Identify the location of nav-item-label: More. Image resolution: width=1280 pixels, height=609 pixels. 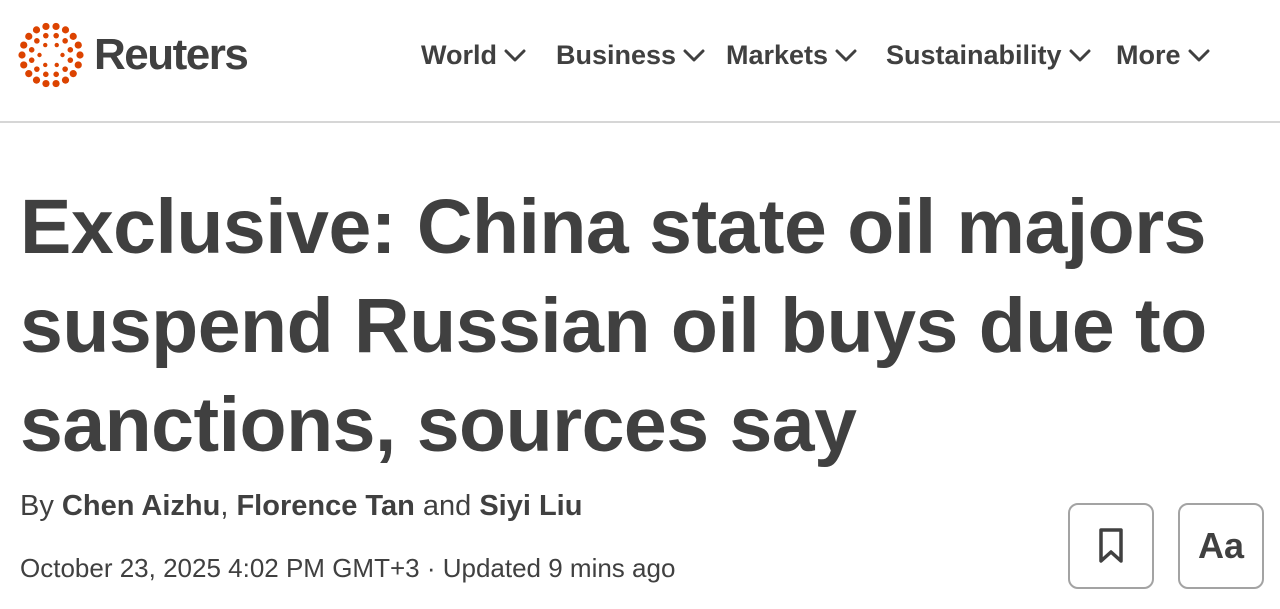
(1148, 55).